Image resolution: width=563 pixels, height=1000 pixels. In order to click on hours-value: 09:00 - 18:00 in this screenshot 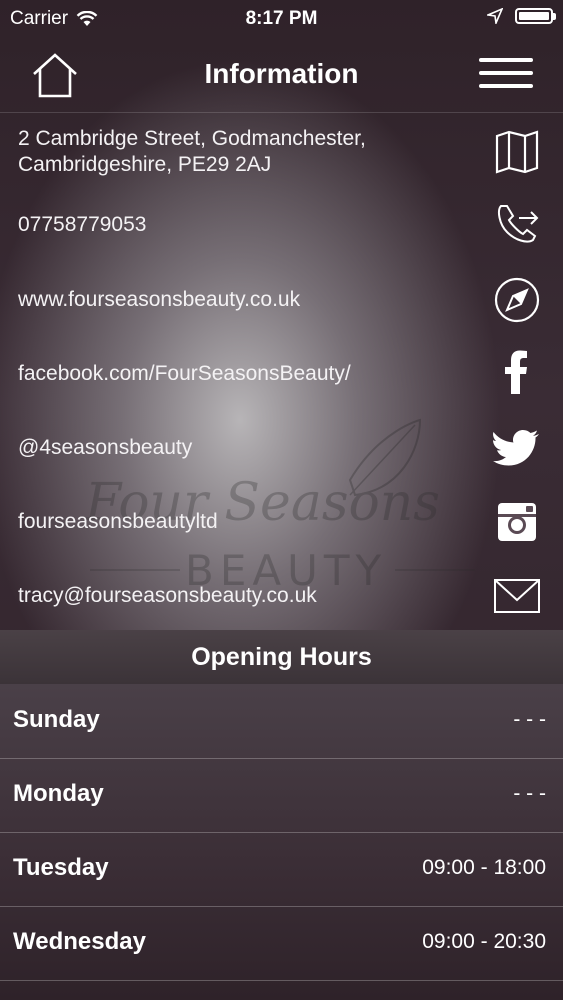, I will do `click(484, 867)`.